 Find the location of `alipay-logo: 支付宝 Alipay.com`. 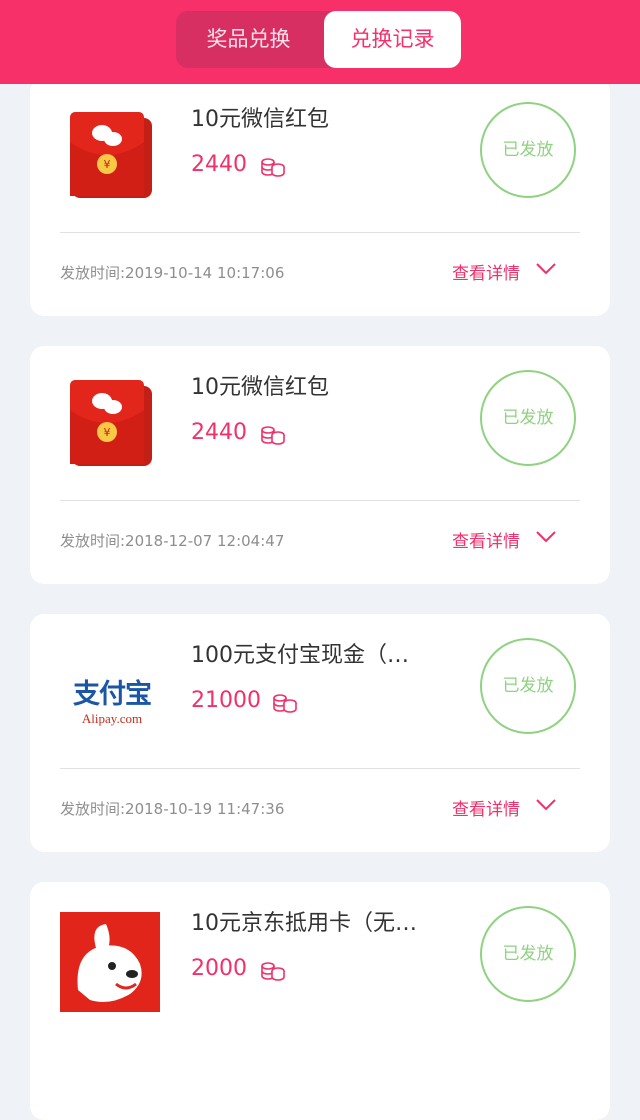

alipay-logo: 支付宝 Alipay.com is located at coordinates (112, 690).